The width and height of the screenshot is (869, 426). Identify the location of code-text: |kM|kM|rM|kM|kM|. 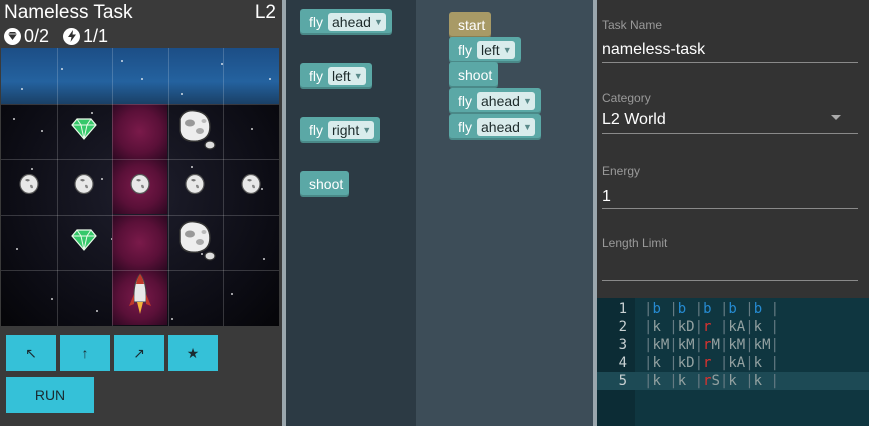
(711, 345).